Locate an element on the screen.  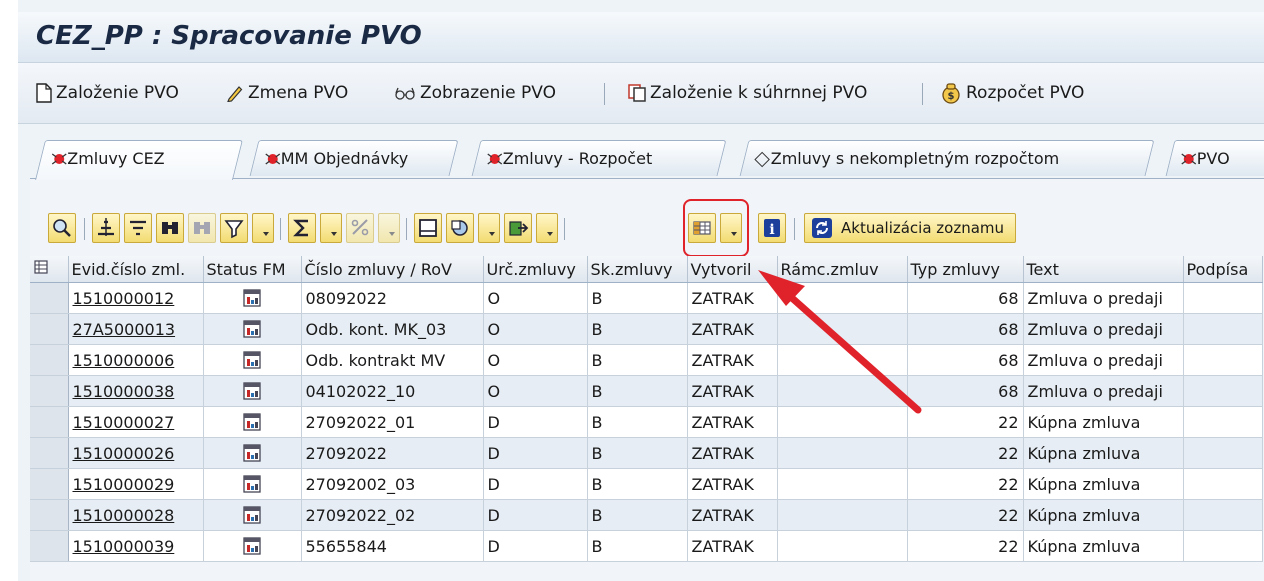
evid-cell: 1510000029 is located at coordinates (136, 484).